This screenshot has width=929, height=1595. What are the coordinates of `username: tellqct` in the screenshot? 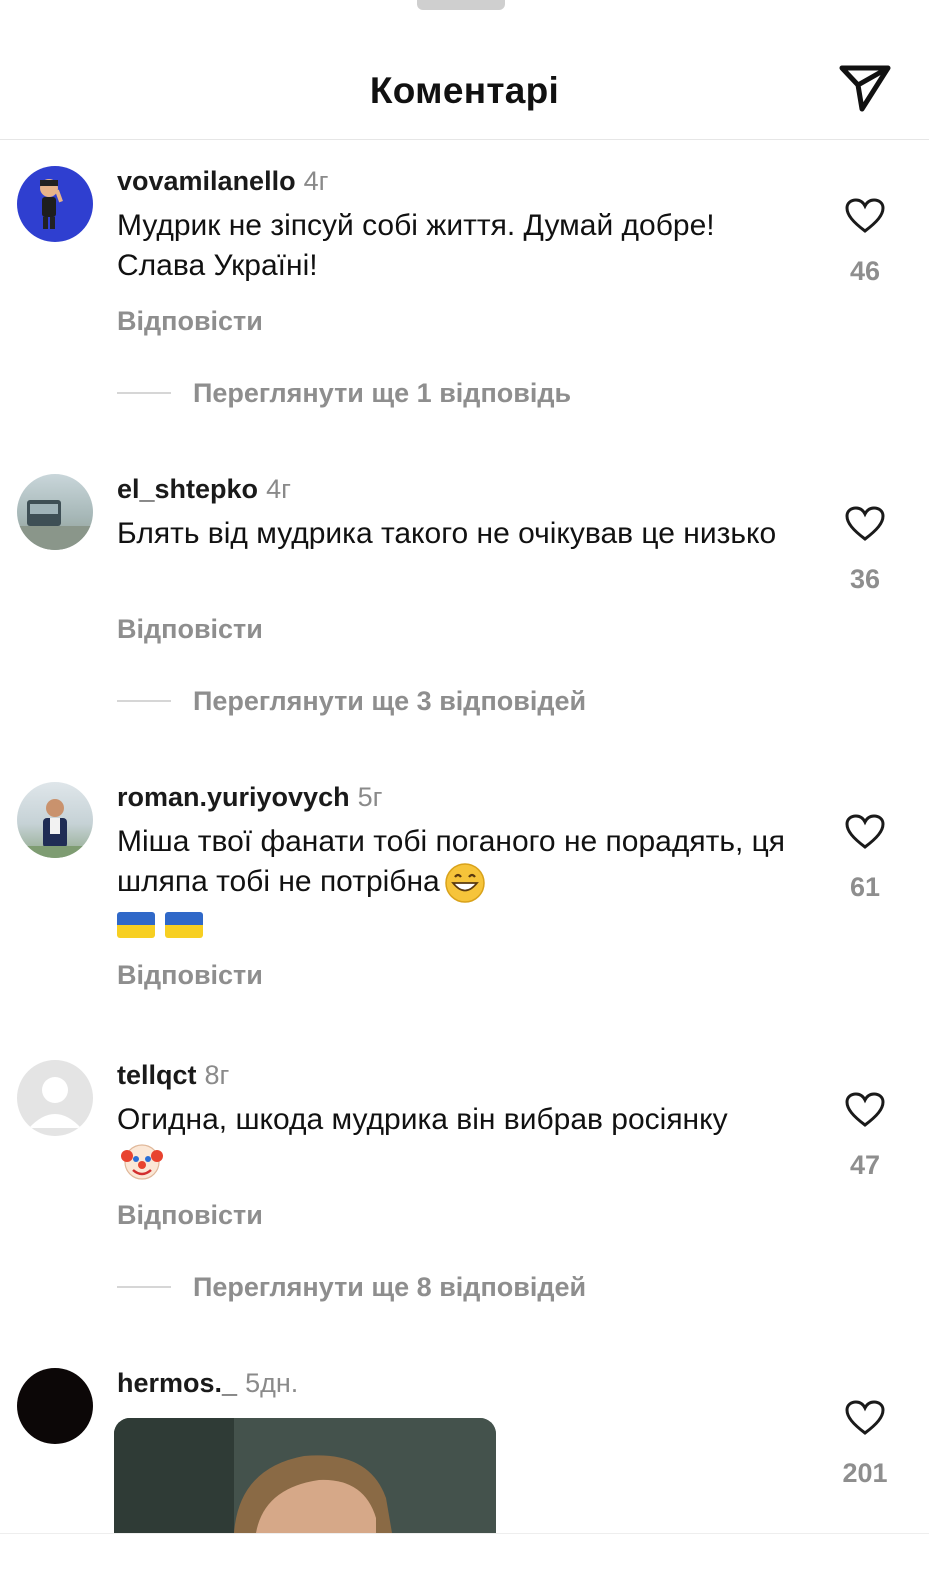 It's located at (157, 1075).